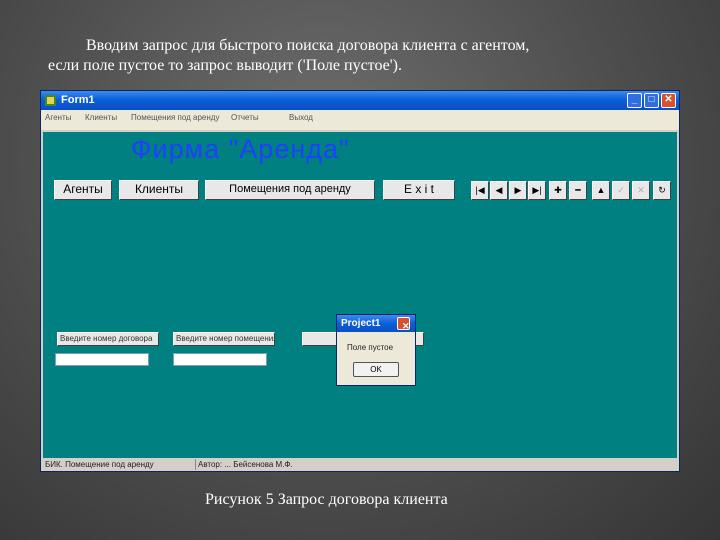  I want to click on window-title: Form1, so click(78, 100).